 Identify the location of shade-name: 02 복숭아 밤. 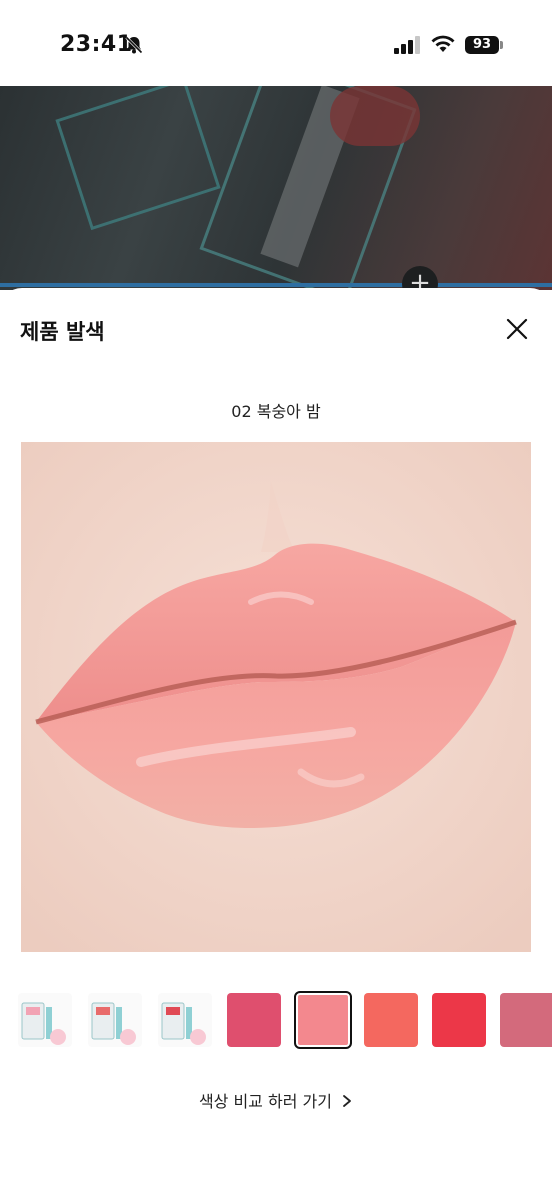
(276, 411).